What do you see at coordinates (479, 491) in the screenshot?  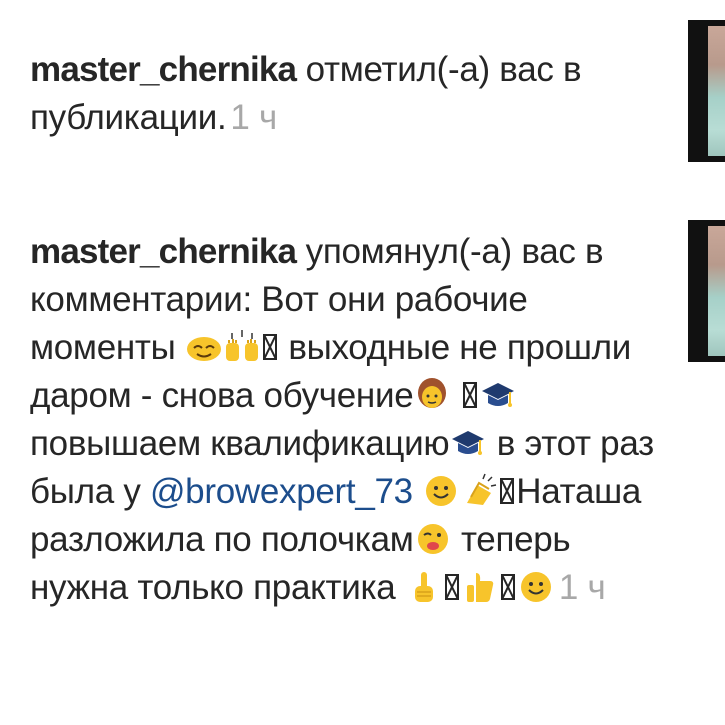 I see `clapping-hands-icon` at bounding box center [479, 491].